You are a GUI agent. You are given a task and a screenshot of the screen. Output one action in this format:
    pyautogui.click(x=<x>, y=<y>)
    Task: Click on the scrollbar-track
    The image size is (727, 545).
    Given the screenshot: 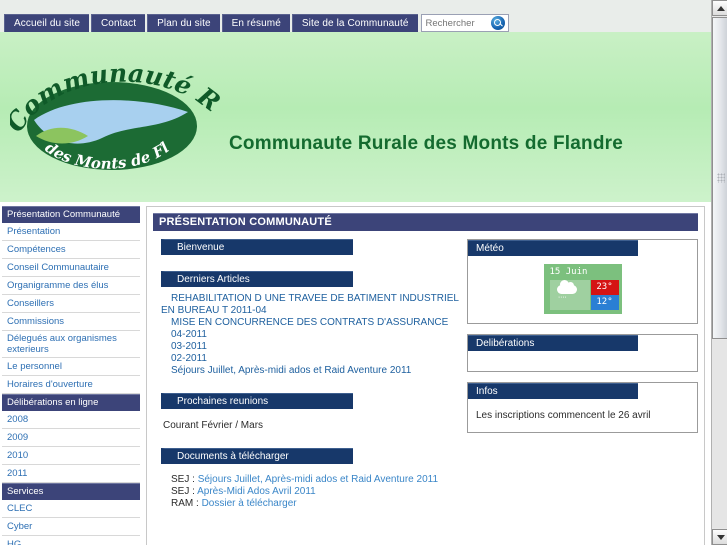 What is the action you would take?
    pyautogui.click(x=719, y=434)
    